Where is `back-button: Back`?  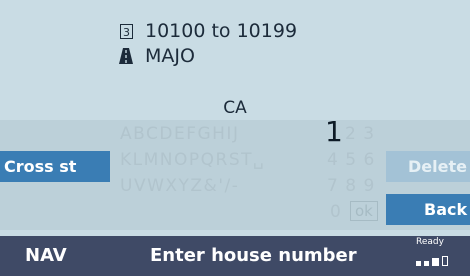
back-button: Back is located at coordinates (428, 209).